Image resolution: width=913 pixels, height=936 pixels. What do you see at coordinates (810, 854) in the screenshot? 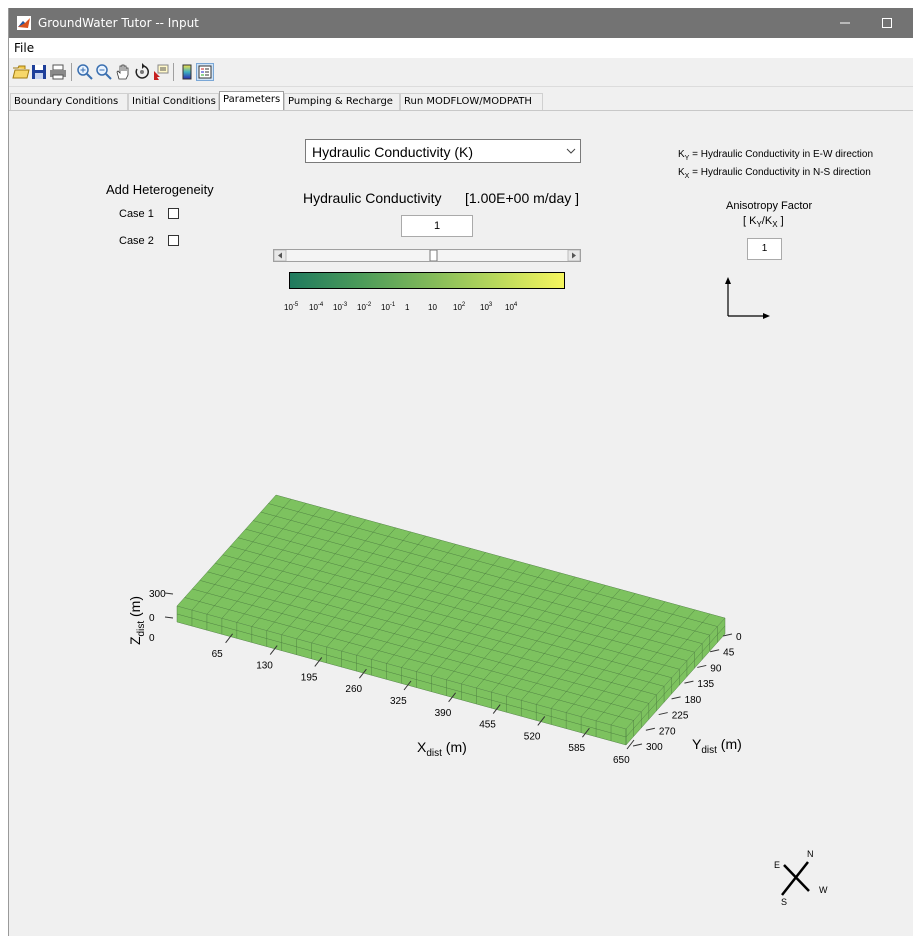
I see `compass-north: N` at bounding box center [810, 854].